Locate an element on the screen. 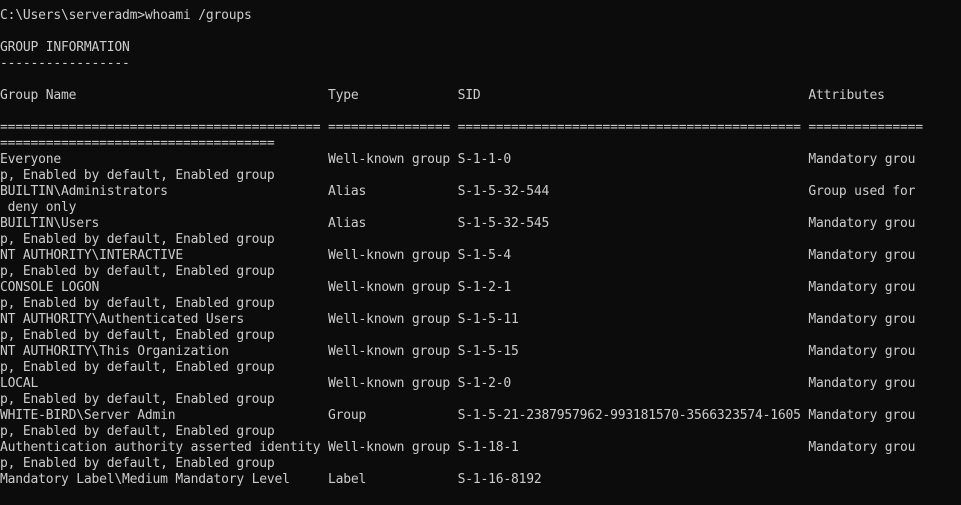  table-row-wrap: deny only is located at coordinates (38, 207).